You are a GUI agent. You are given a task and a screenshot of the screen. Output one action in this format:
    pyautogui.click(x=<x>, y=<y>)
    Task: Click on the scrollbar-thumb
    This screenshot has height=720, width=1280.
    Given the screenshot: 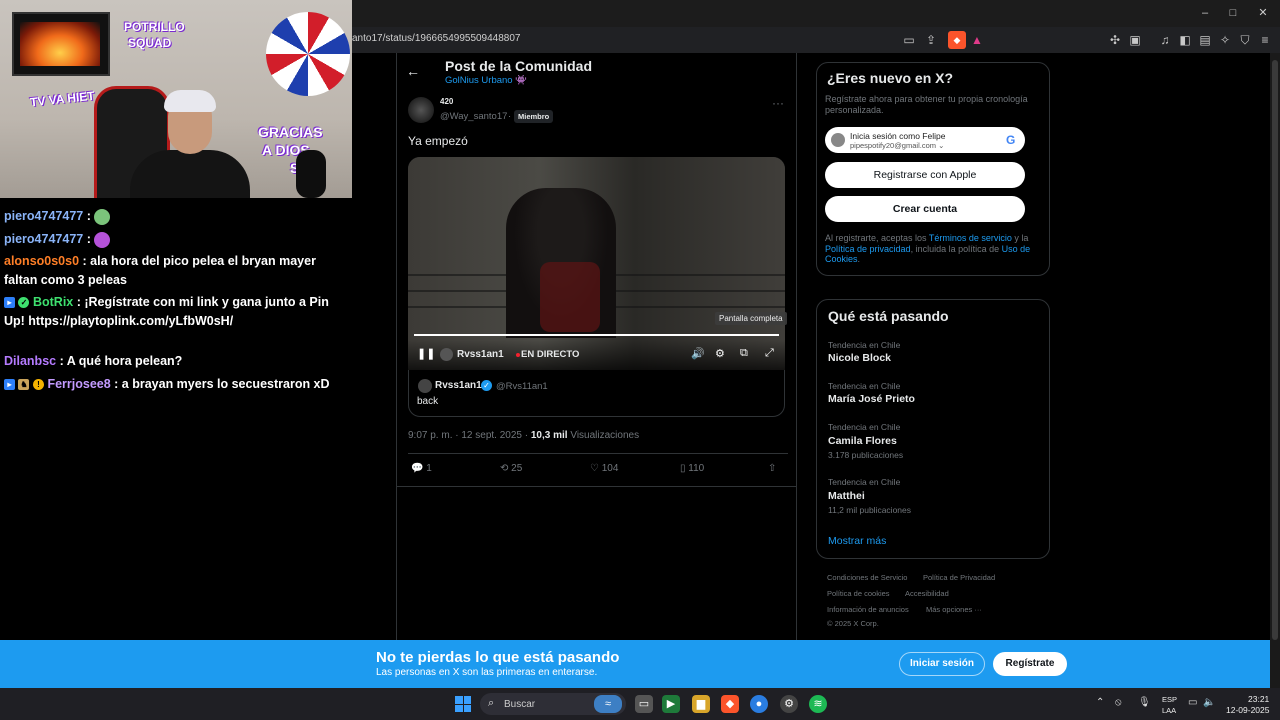 What is the action you would take?
    pyautogui.click(x=1275, y=350)
    